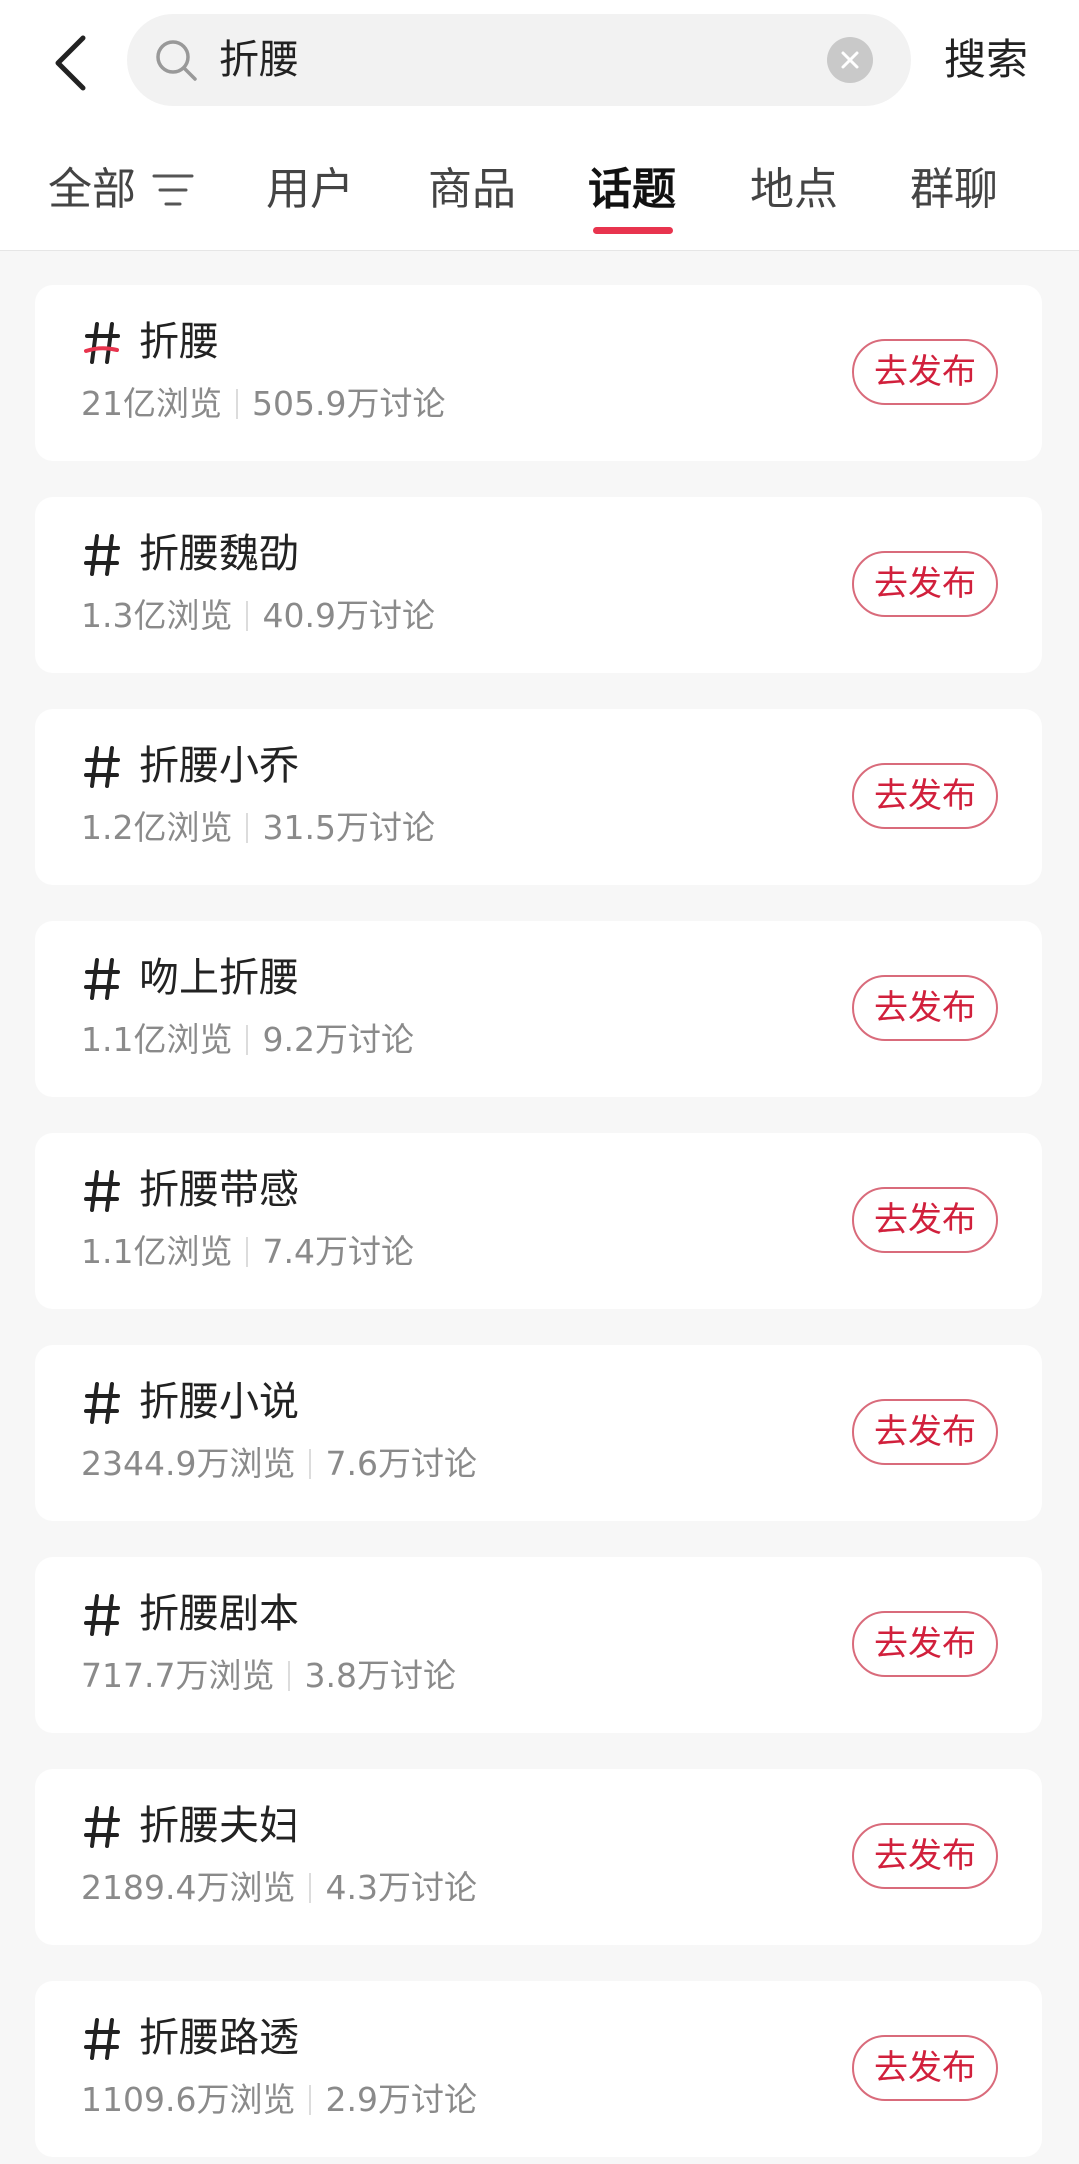 This screenshot has width=1079, height=2164. Describe the element at coordinates (348, 615) in the screenshot. I see `discussion-count: 40.9万讨论` at that location.